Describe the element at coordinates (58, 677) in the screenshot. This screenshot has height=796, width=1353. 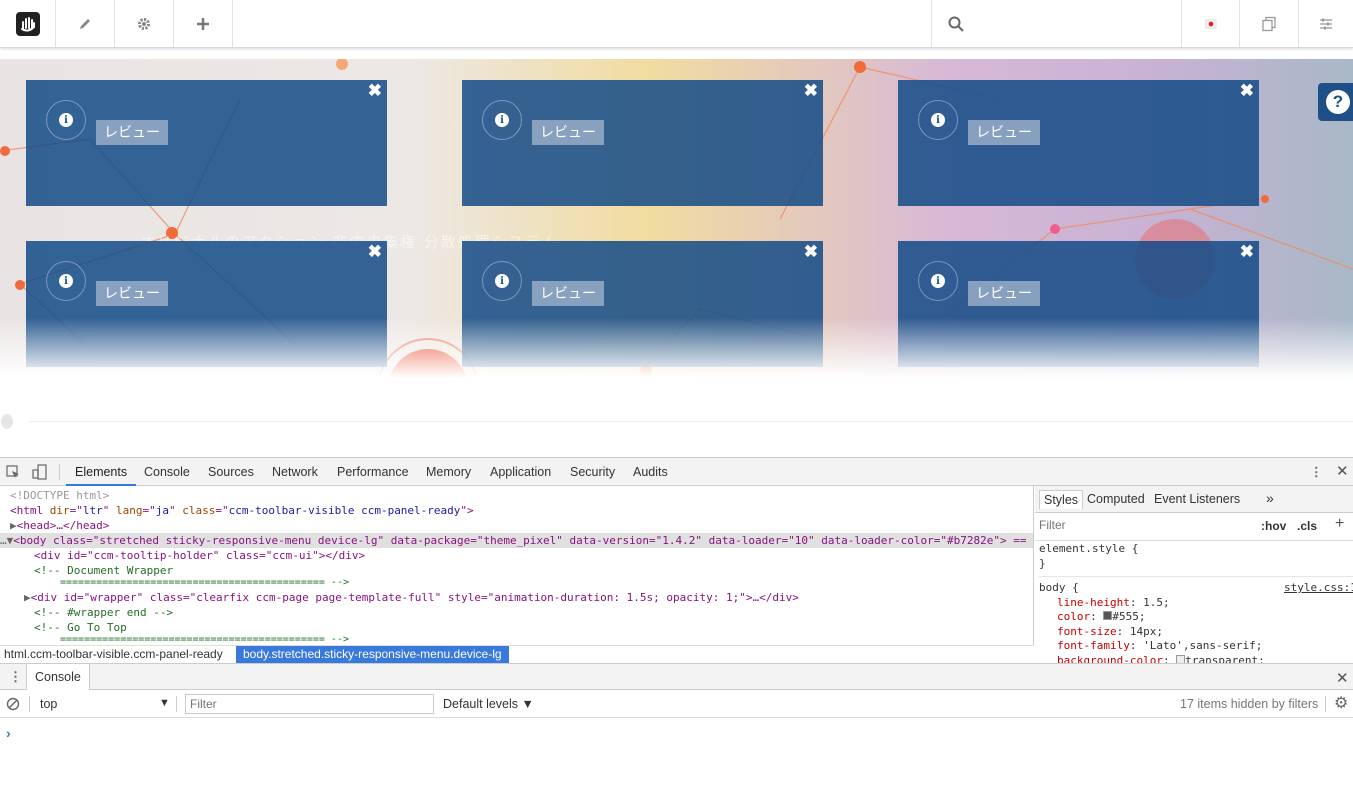
I see `drawer-tab-console: Console` at that location.